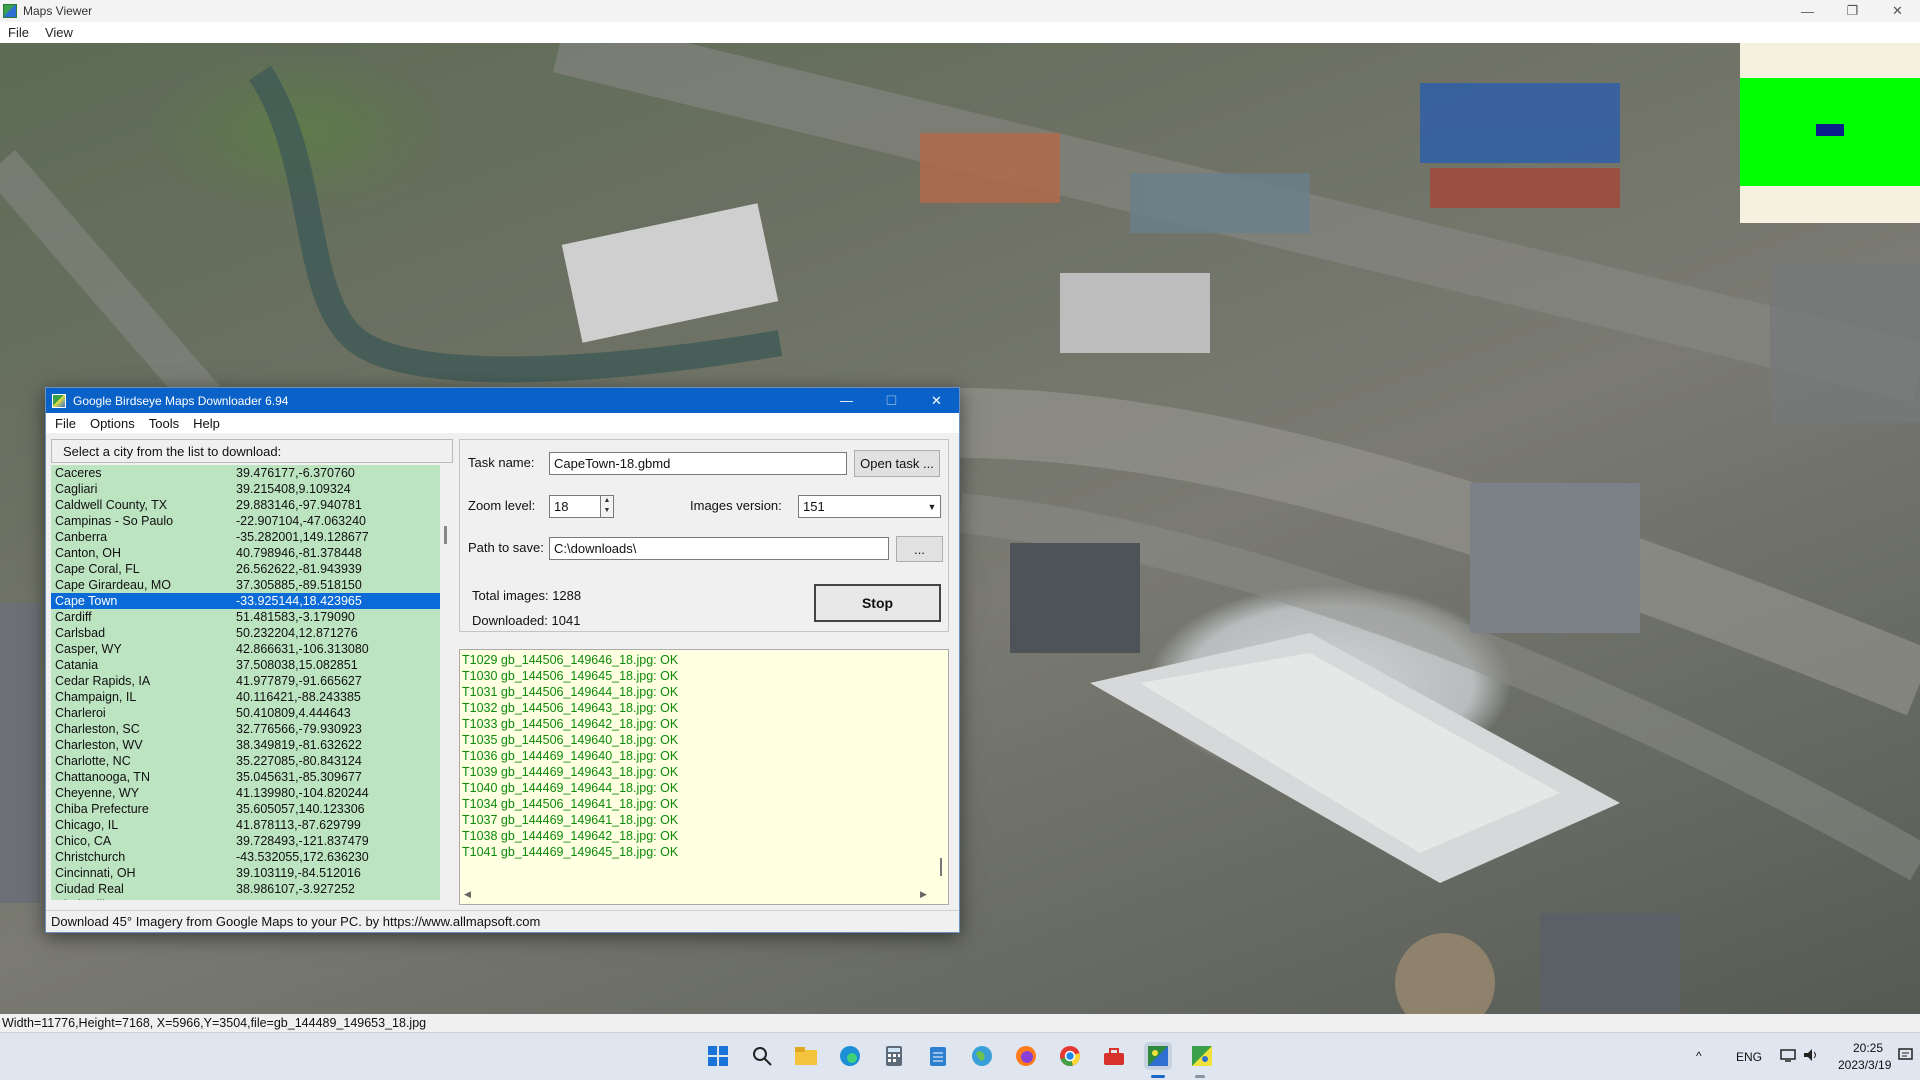 This screenshot has width=1920, height=1080. I want to click on images-version-label: Images version:, so click(736, 505).